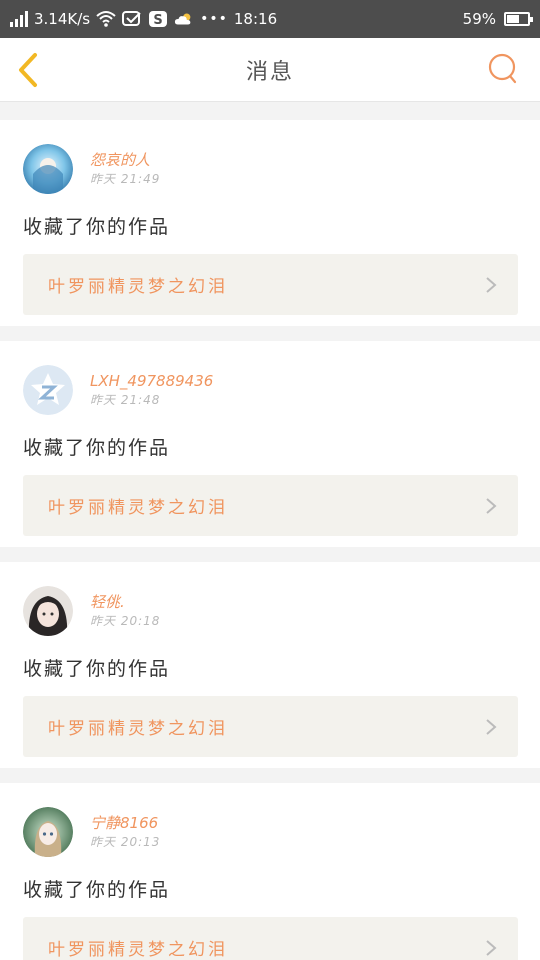 The width and height of the screenshot is (540, 960). I want to click on username: LXH_497889436, so click(151, 381).